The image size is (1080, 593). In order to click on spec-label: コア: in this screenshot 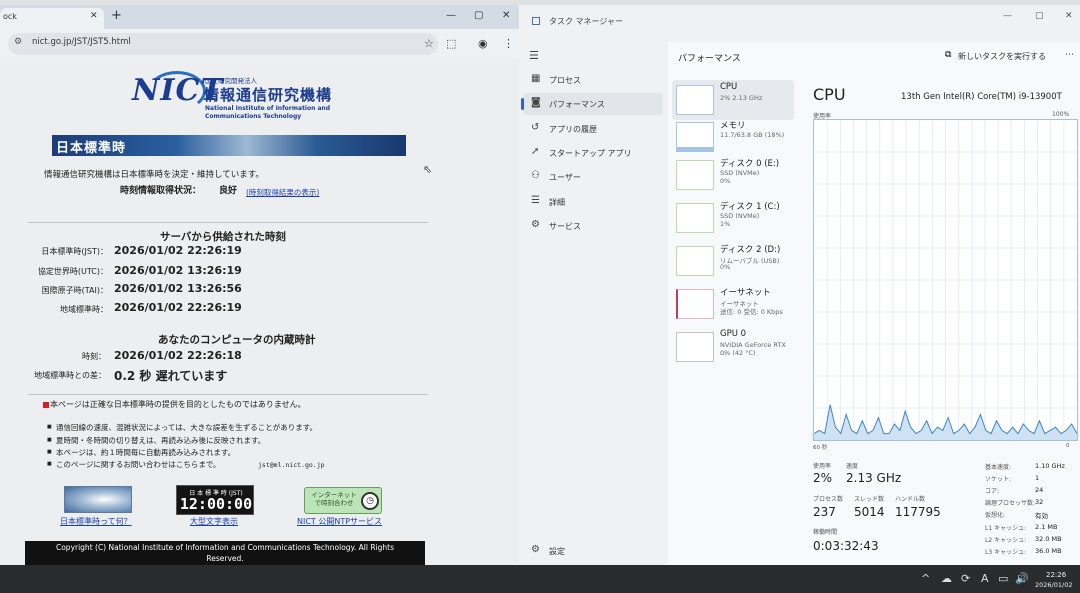, I will do `click(992, 491)`.